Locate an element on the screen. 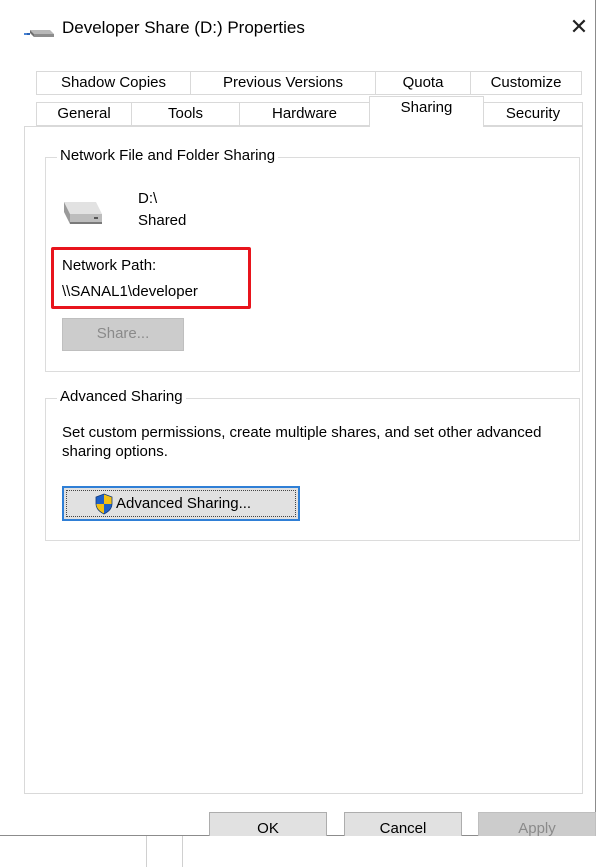 The height and width of the screenshot is (867, 598). network-path-value: \\SANAL1\developer is located at coordinates (130, 291).